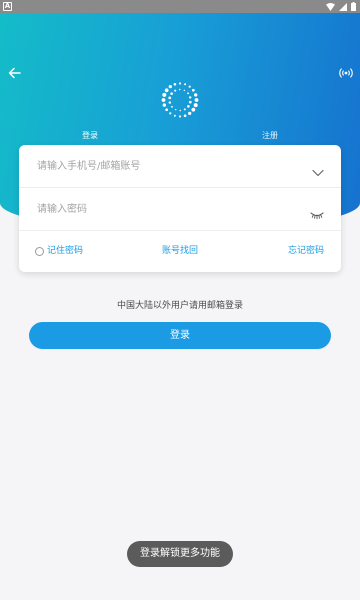 The image size is (360, 600). What do you see at coordinates (7, 6) in the screenshot?
I see `notification-icon: A` at bounding box center [7, 6].